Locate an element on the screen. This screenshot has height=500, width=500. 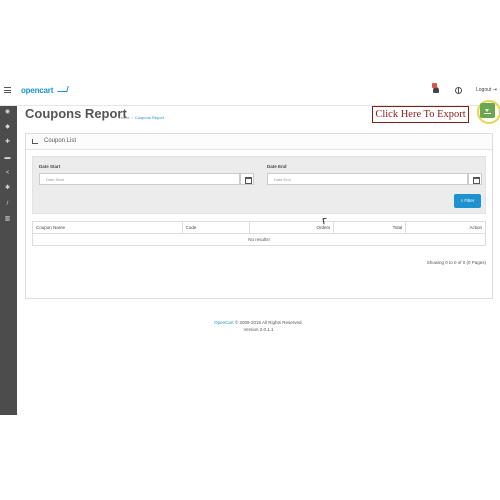
top-header: opencart Logout ⇥ is located at coordinates (250, 92).